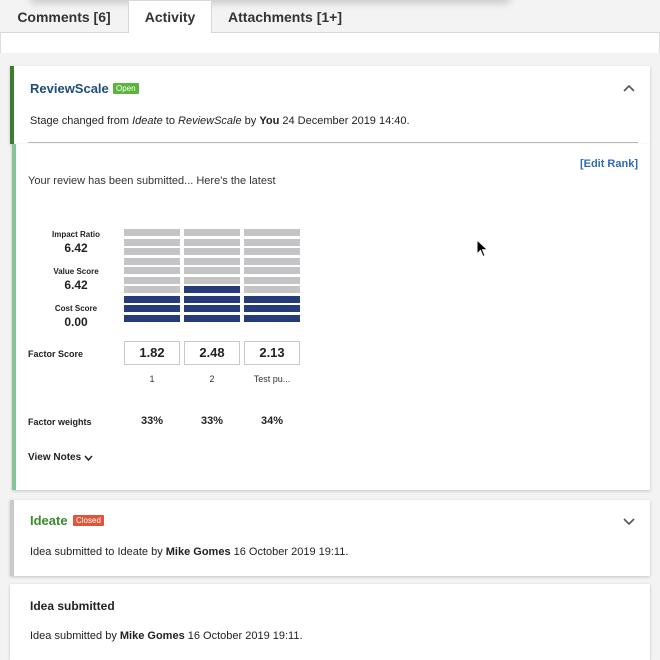  What do you see at coordinates (69, 88) in the screenshot?
I see `stage-title: ReviewScale` at bounding box center [69, 88].